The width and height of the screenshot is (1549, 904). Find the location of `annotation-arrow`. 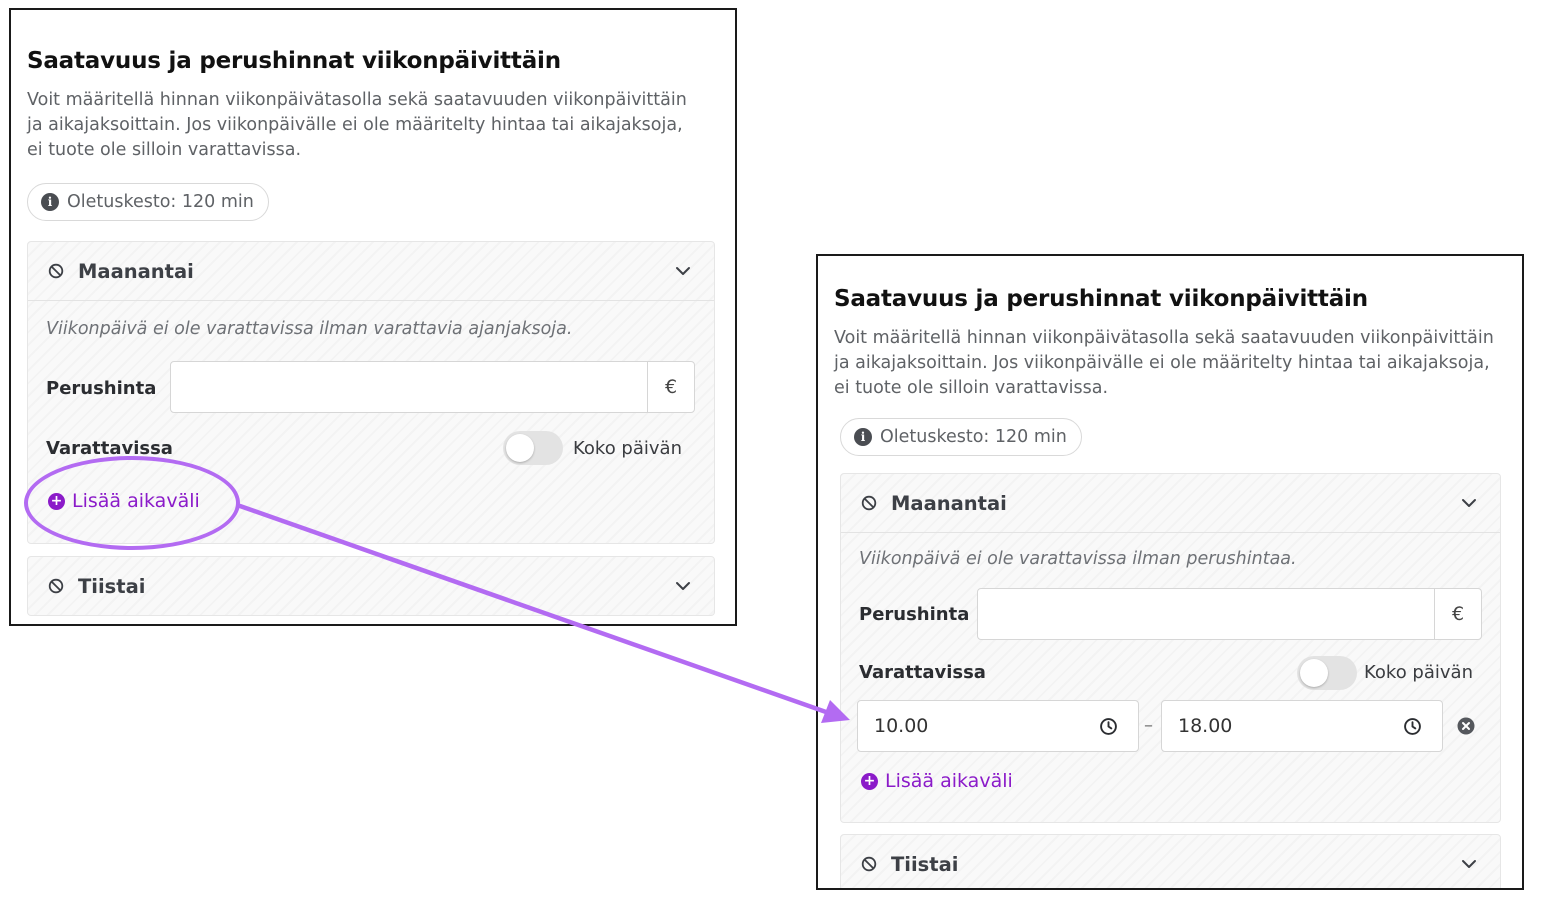

annotation-arrow is located at coordinates (543, 613).